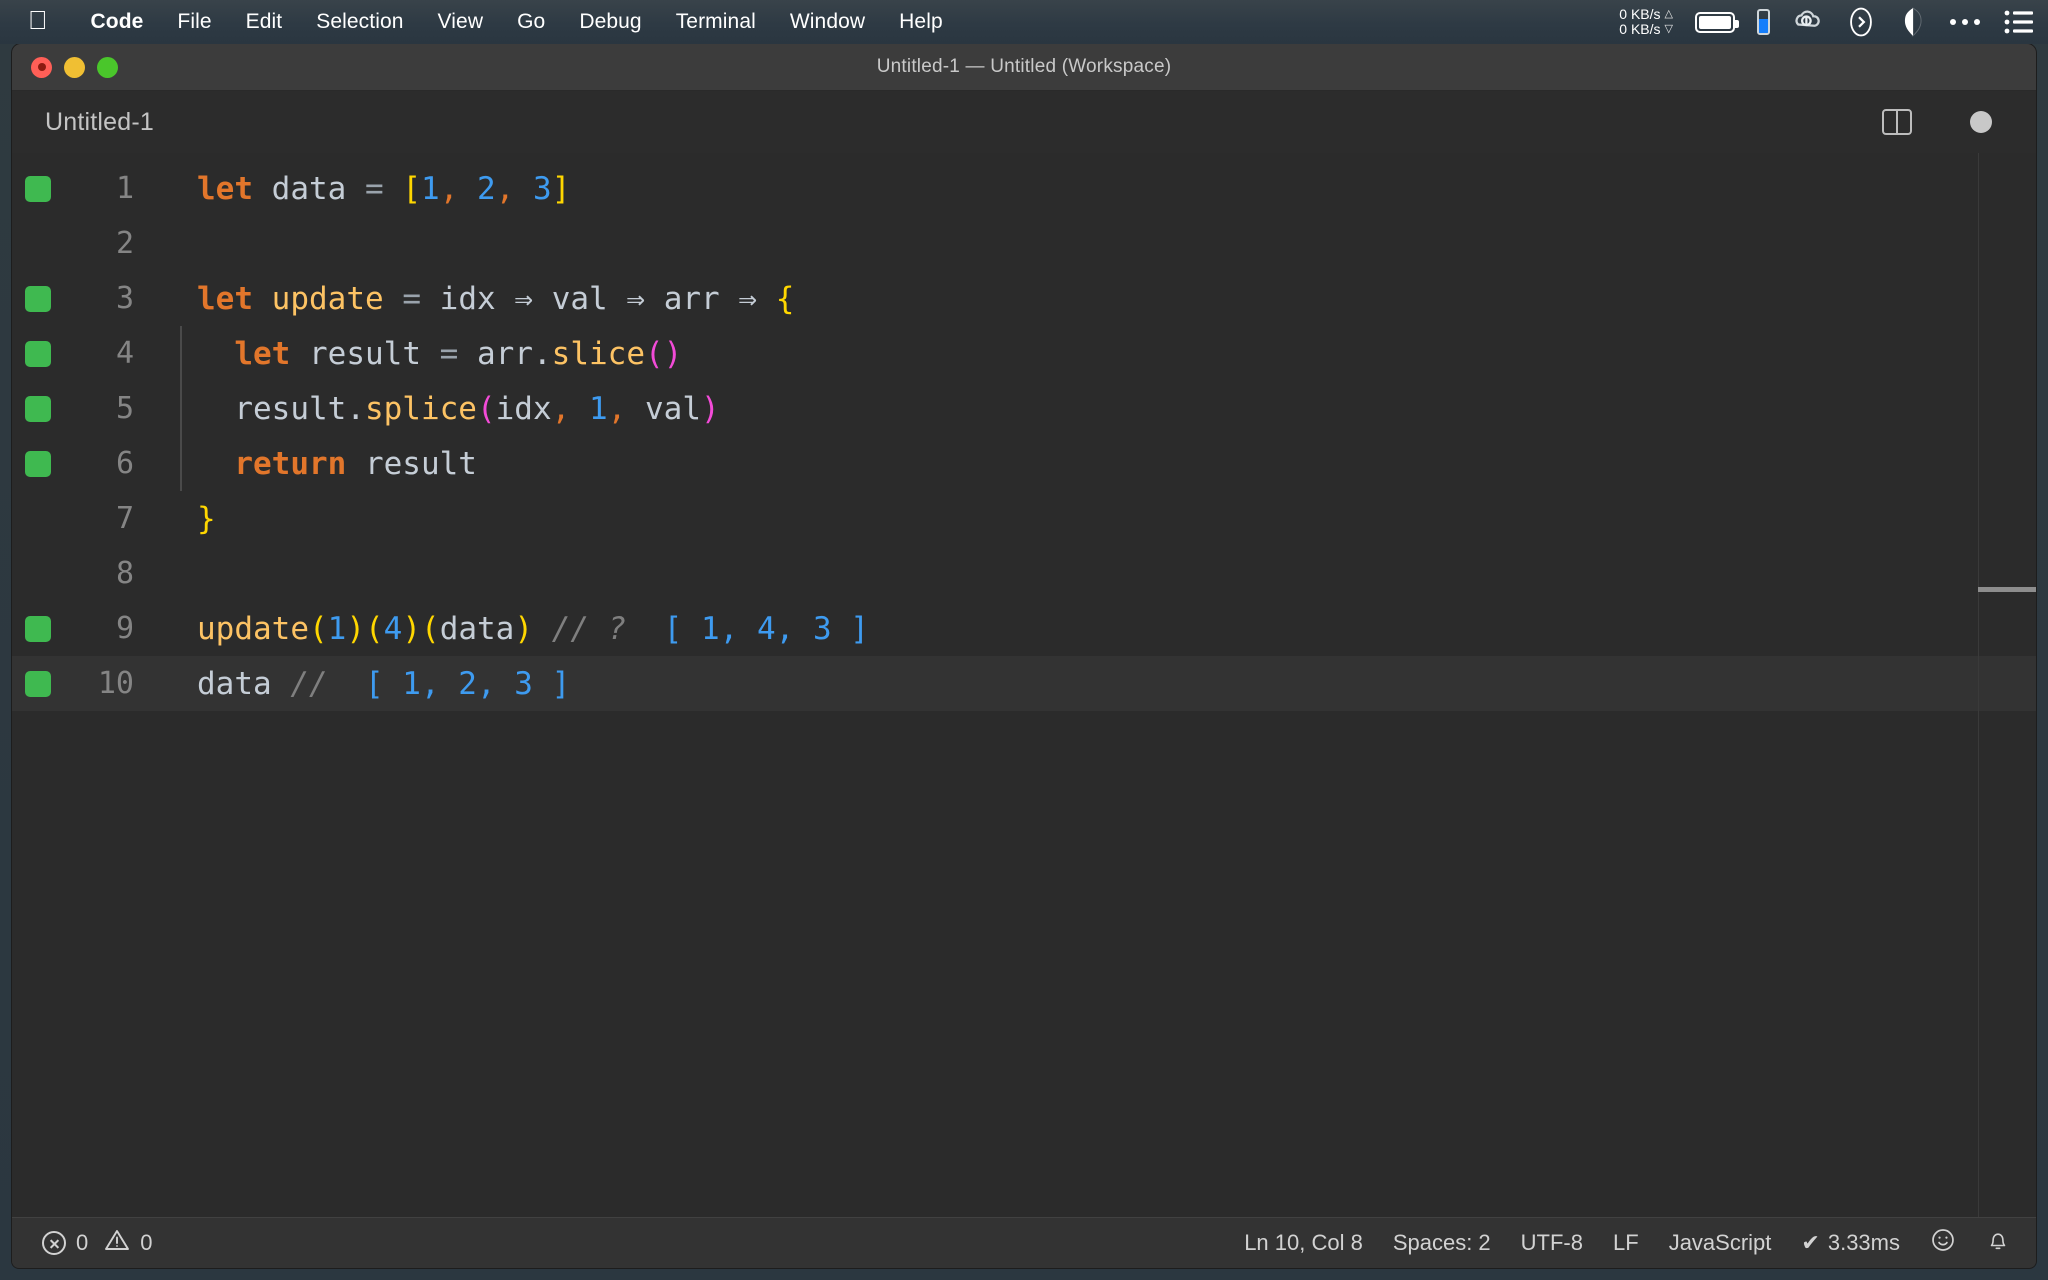 This screenshot has height=1280, width=2048. I want to click on window-title-bar: Untitled-1 — Untitled (Workspace), so click(1024, 67).